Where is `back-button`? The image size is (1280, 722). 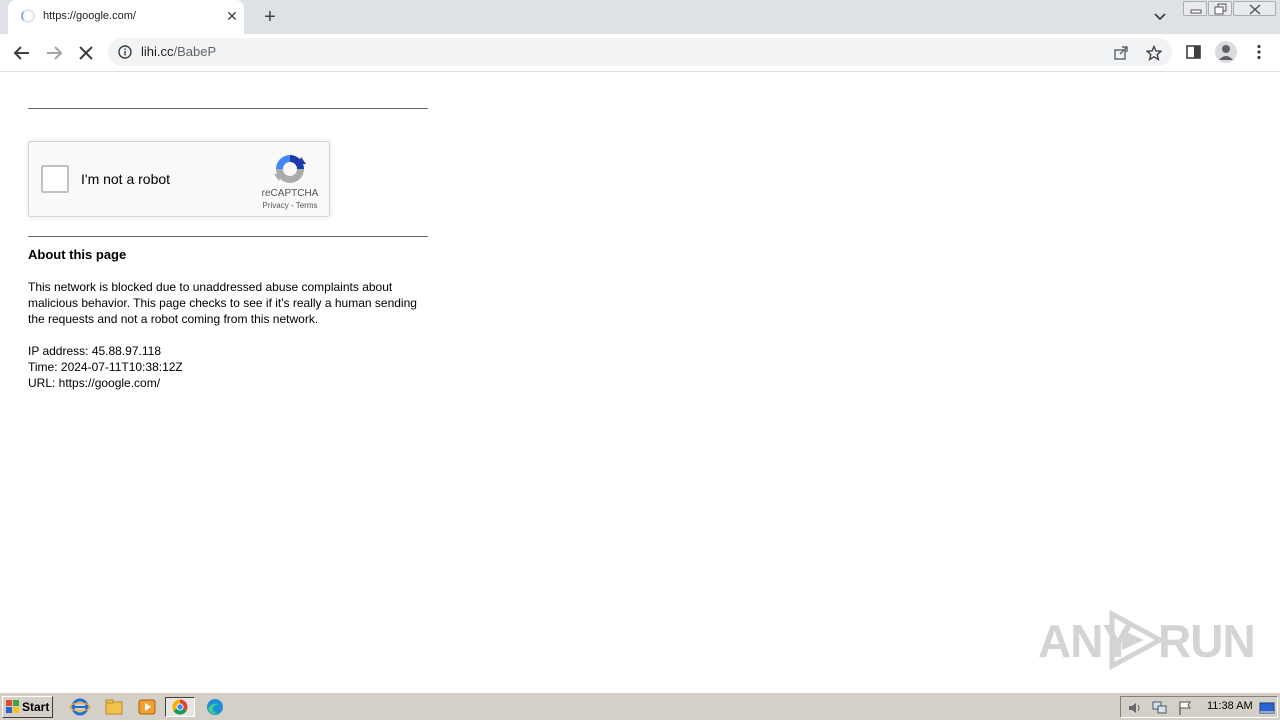 back-button is located at coordinates (22, 53).